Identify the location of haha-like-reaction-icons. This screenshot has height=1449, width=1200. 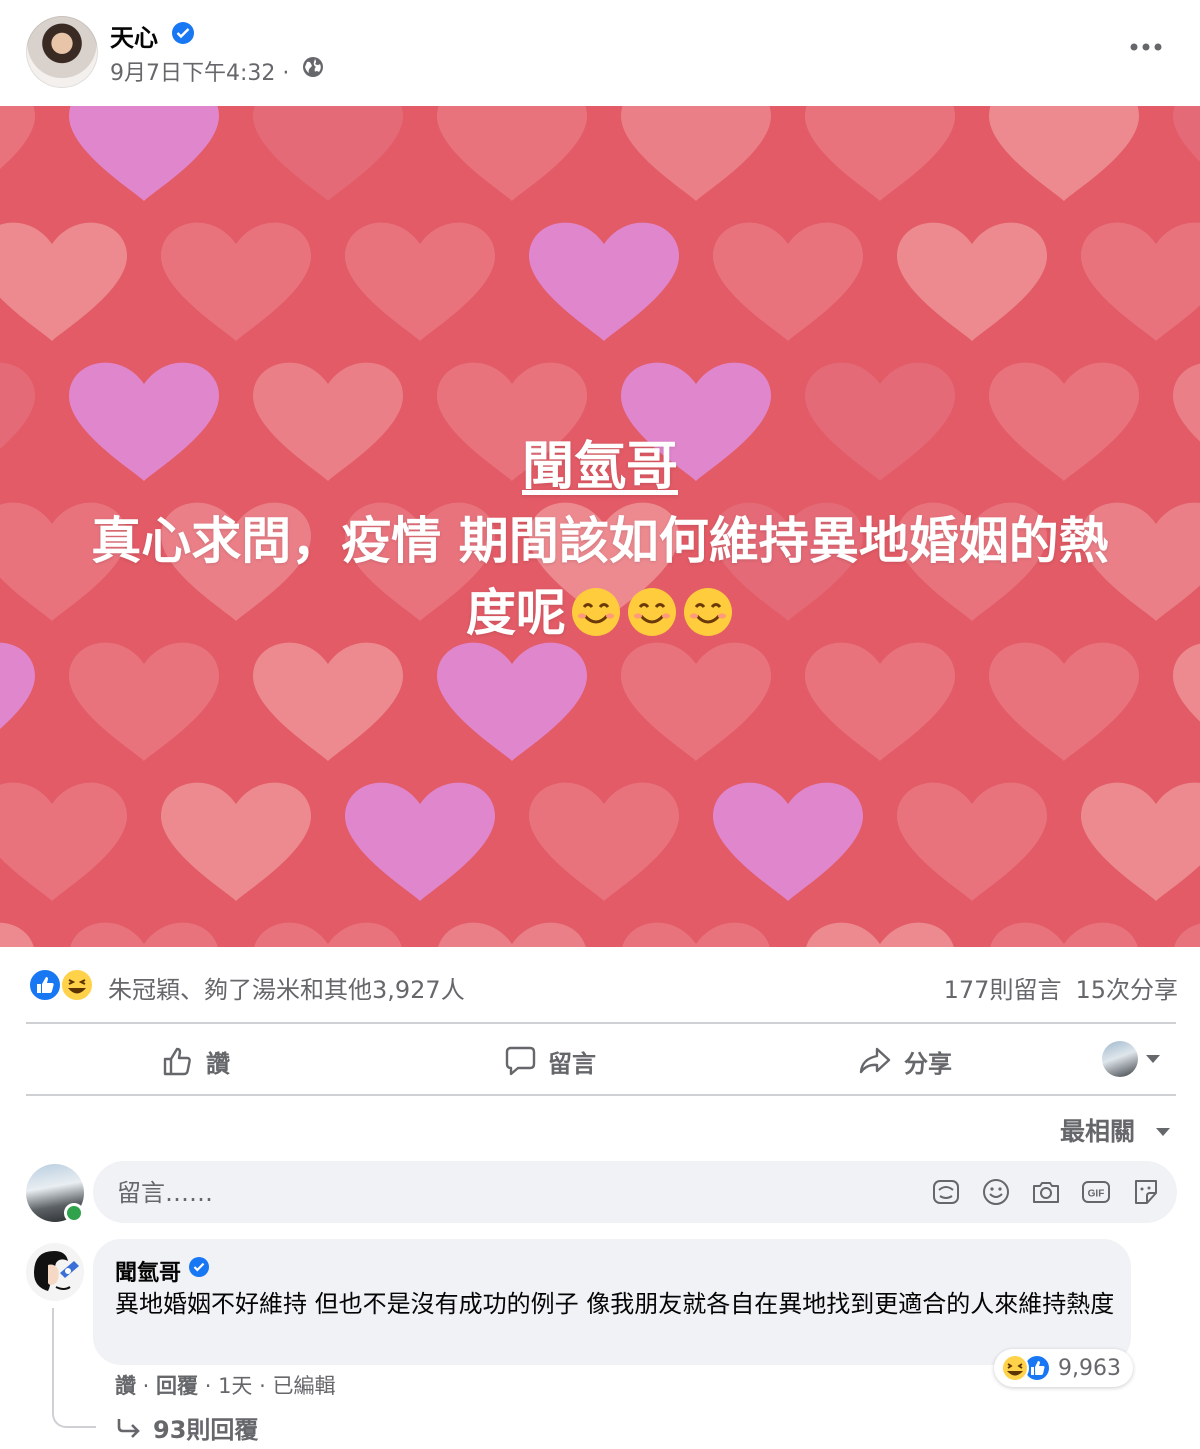
(1026, 1368).